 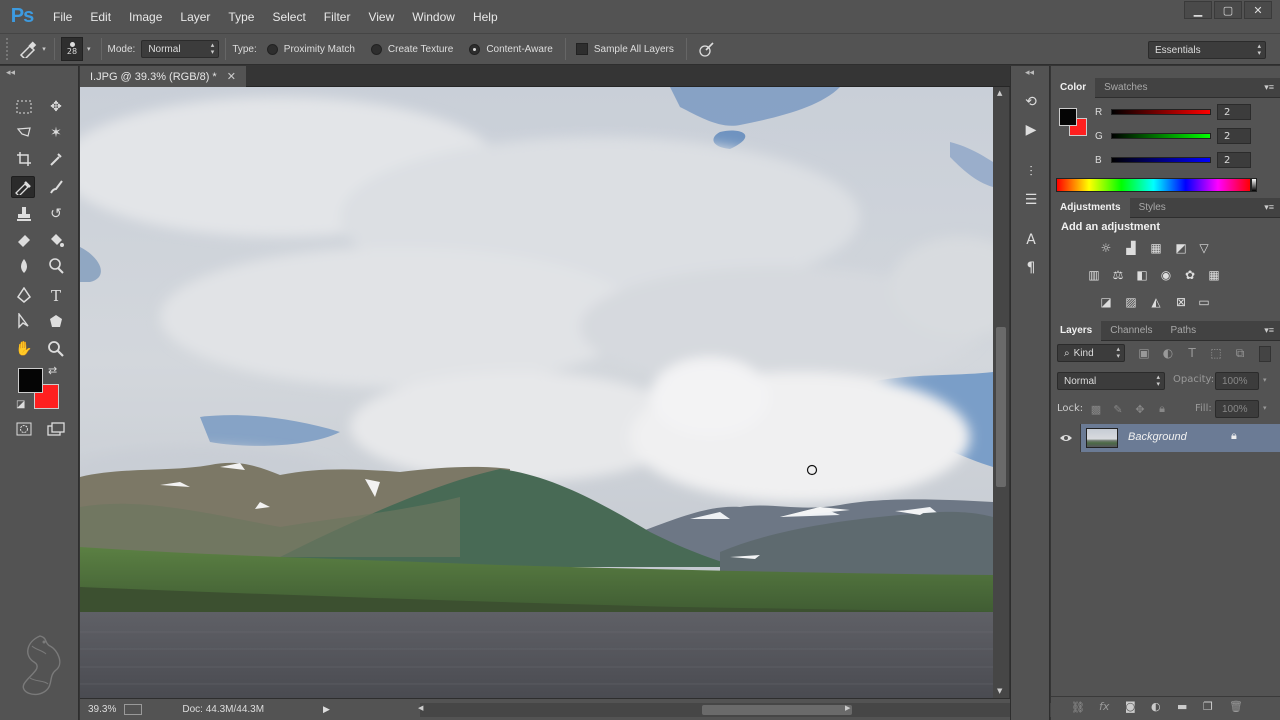 What do you see at coordinates (847, 708) in the screenshot?
I see `scroll-right-icon: ▶` at bounding box center [847, 708].